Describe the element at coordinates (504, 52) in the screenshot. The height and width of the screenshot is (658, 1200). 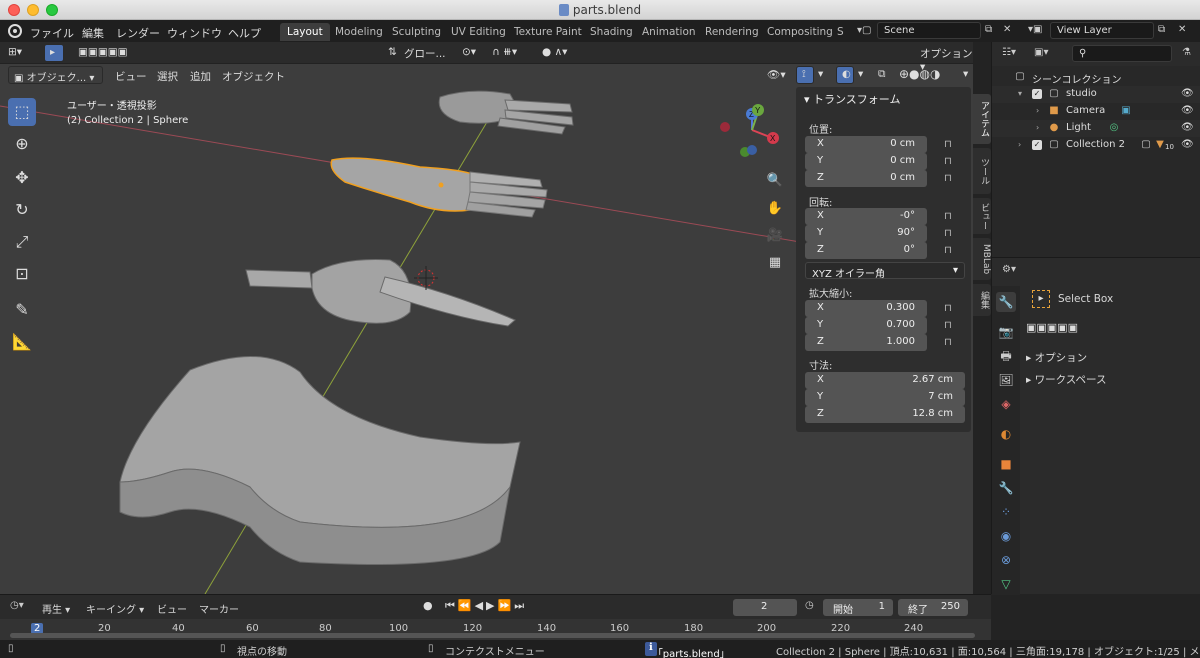
I see `snap-icon: ∩ ⧻▾` at that location.